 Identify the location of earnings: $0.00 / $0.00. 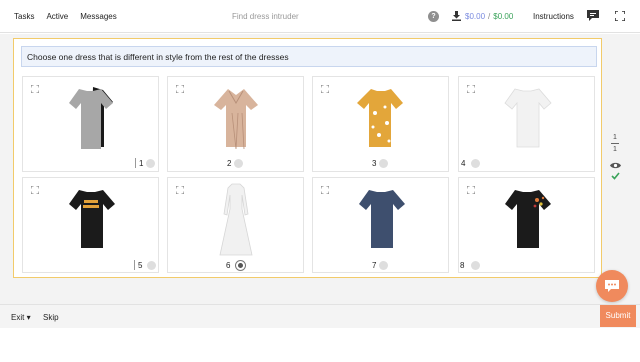
(482, 16).